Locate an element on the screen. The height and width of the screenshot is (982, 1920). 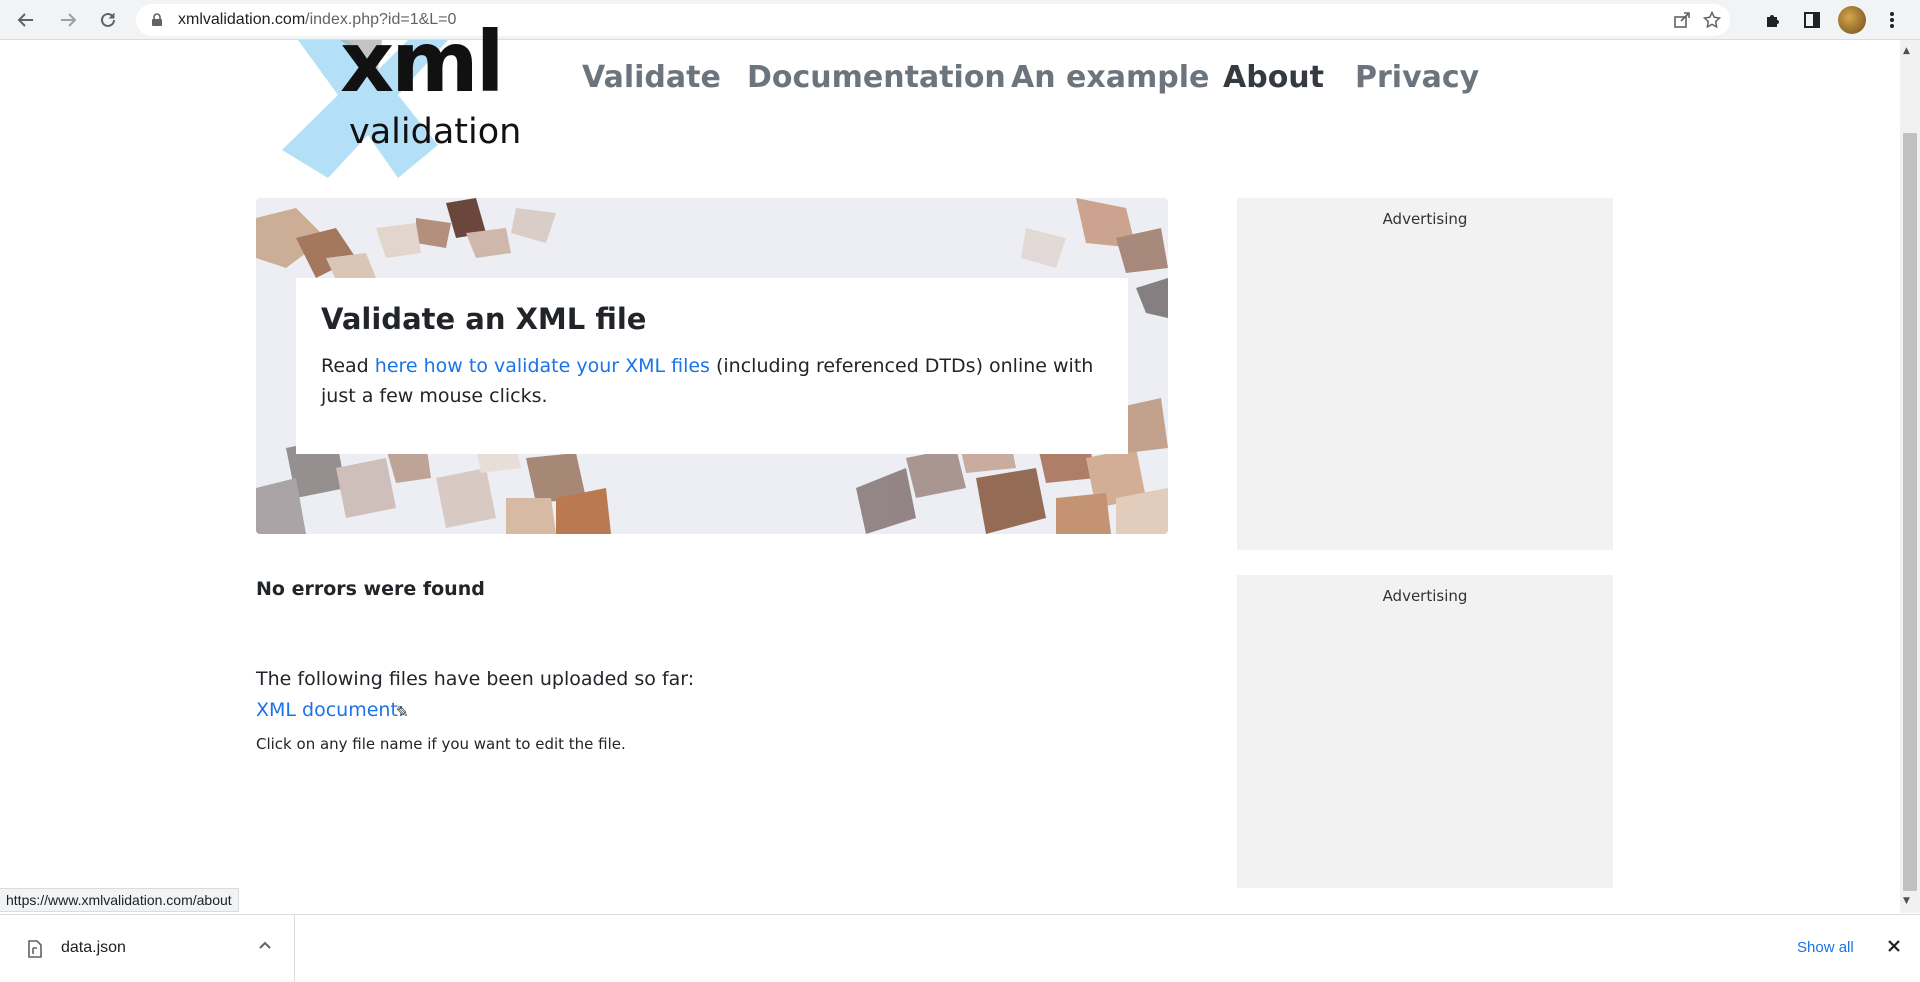
file-icon is located at coordinates (35, 949).